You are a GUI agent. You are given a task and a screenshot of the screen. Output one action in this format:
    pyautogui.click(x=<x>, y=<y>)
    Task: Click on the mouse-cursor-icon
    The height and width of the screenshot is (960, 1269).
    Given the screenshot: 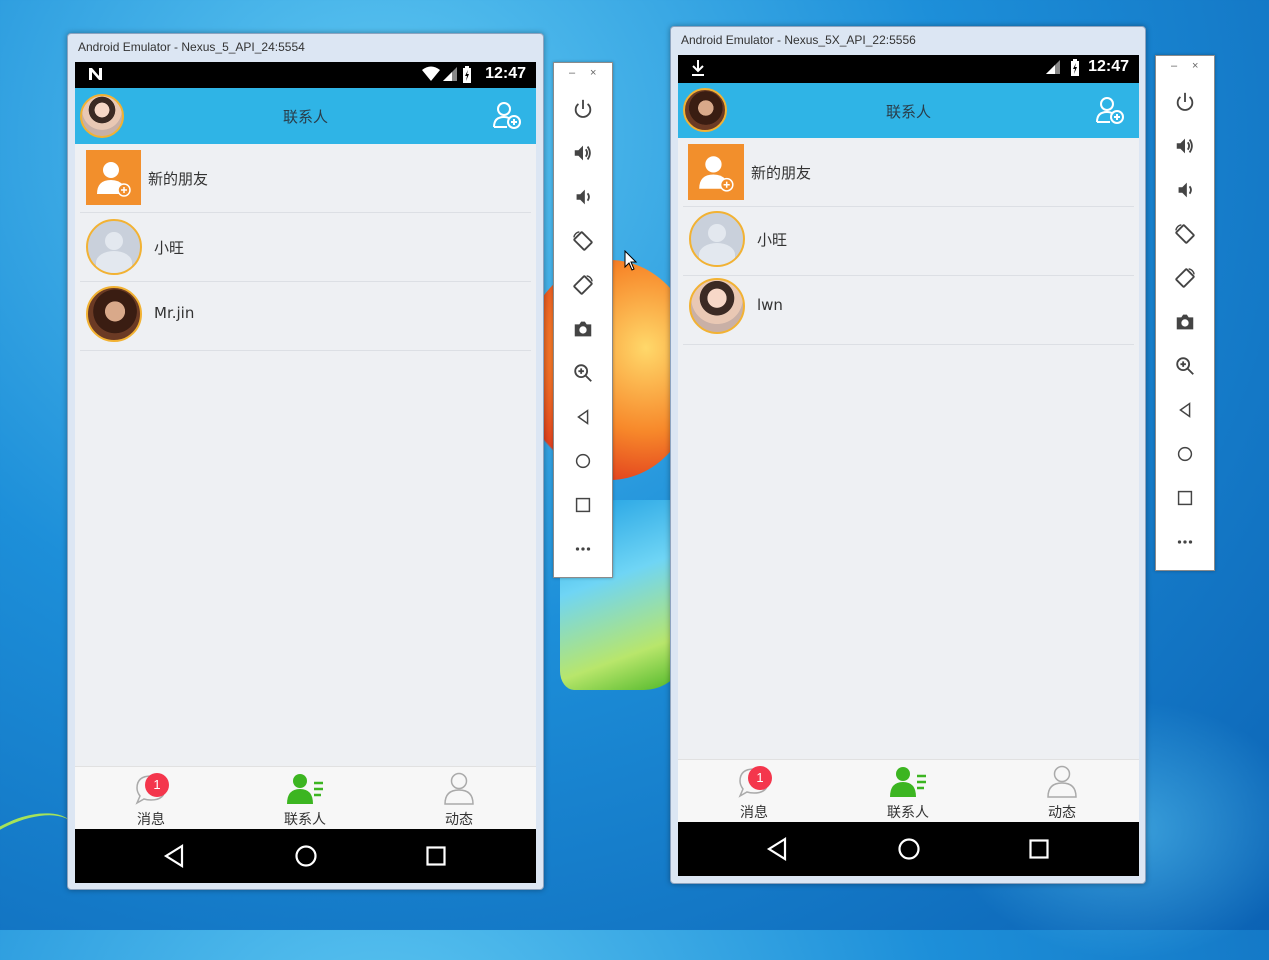 What is the action you would take?
    pyautogui.click(x=631, y=262)
    